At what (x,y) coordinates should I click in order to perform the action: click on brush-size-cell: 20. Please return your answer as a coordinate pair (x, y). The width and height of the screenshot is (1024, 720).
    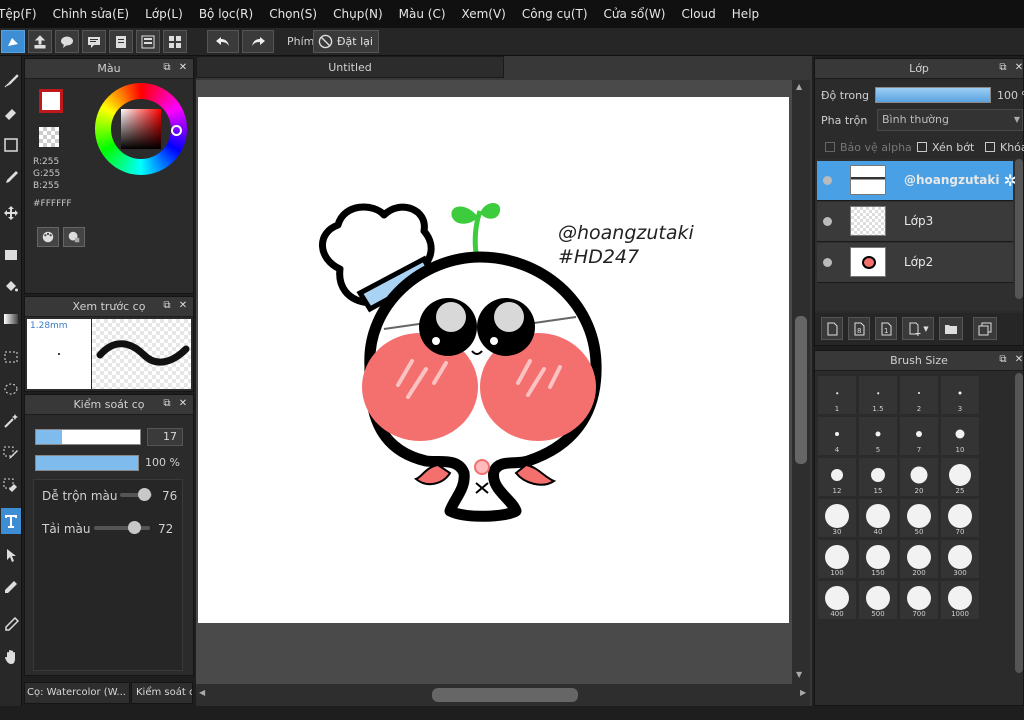
    Looking at the image, I should click on (919, 477).